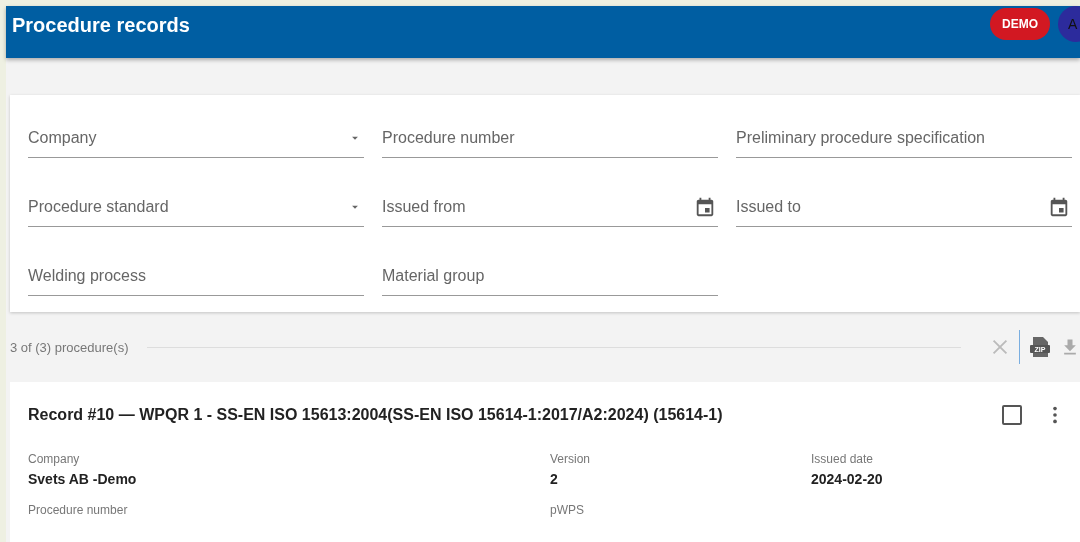  Describe the element at coordinates (843, 459) in the screenshot. I see `field-label: Issued date` at that location.